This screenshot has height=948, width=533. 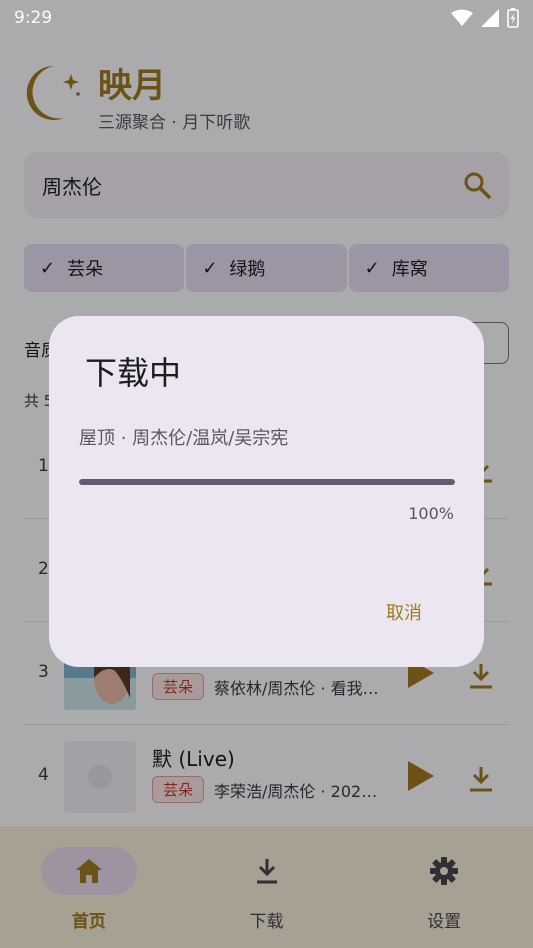 I want to click on download-progress-fill, so click(x=267, y=482).